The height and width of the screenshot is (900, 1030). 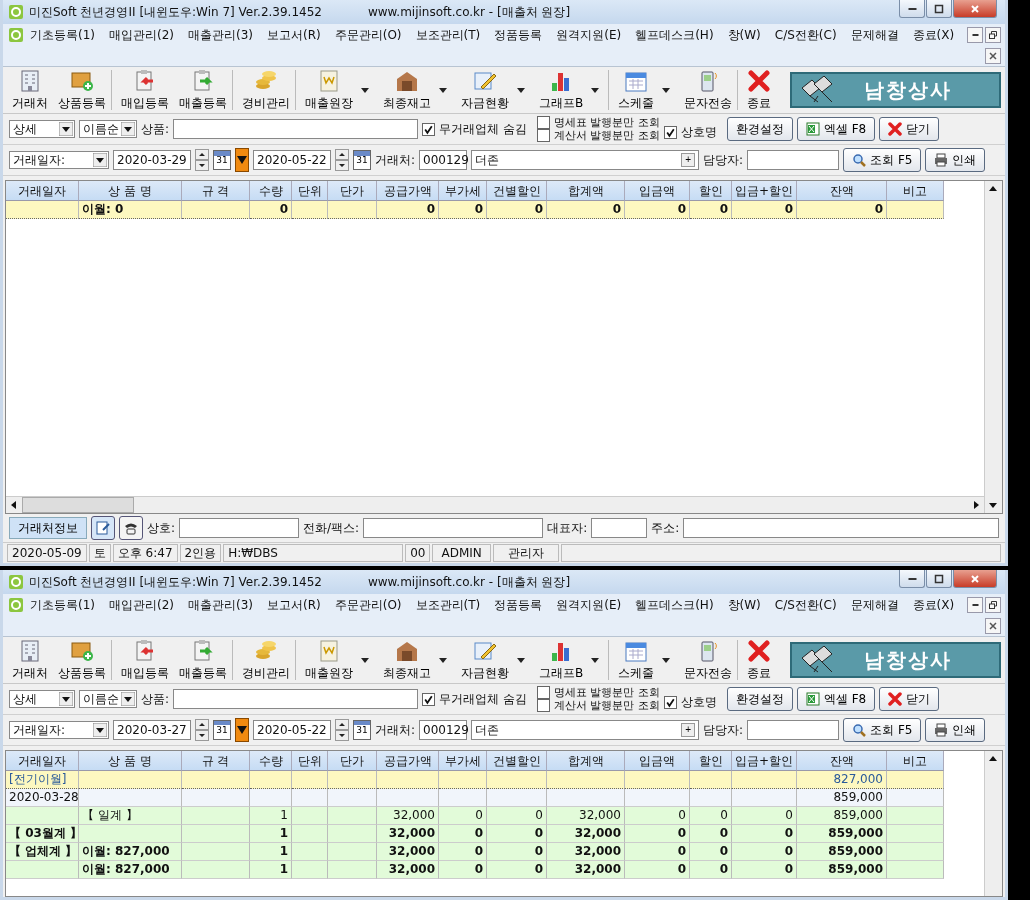 I want to click on action-button: 엑셀 F8, so click(x=836, y=699).